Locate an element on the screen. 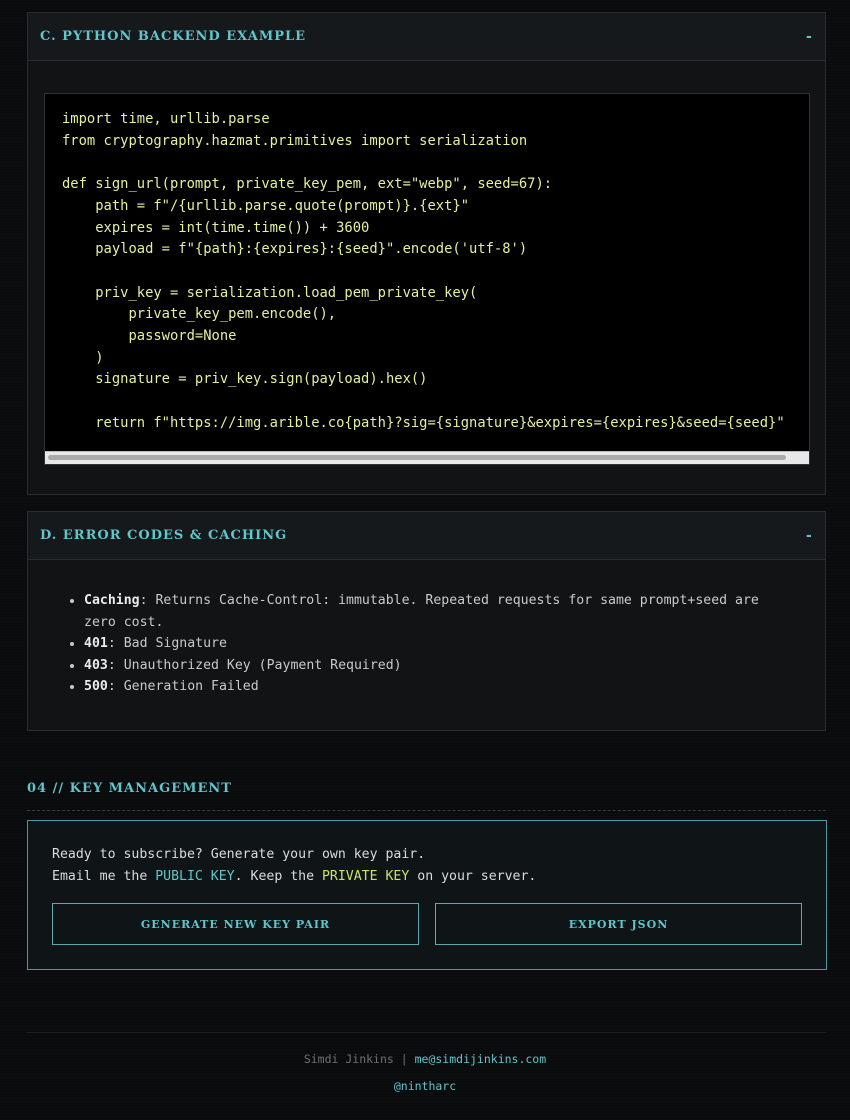  divider is located at coordinates (426, 810).